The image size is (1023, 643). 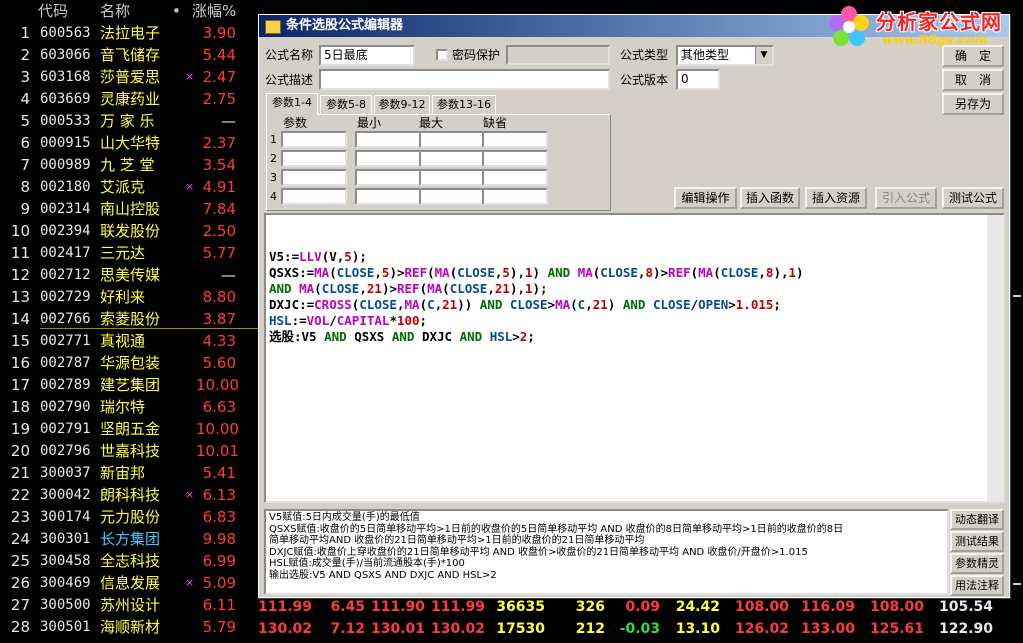 What do you see at coordinates (131, 121) in the screenshot?
I see `stock-row: 5 000533 万 家 乐 —` at bounding box center [131, 121].